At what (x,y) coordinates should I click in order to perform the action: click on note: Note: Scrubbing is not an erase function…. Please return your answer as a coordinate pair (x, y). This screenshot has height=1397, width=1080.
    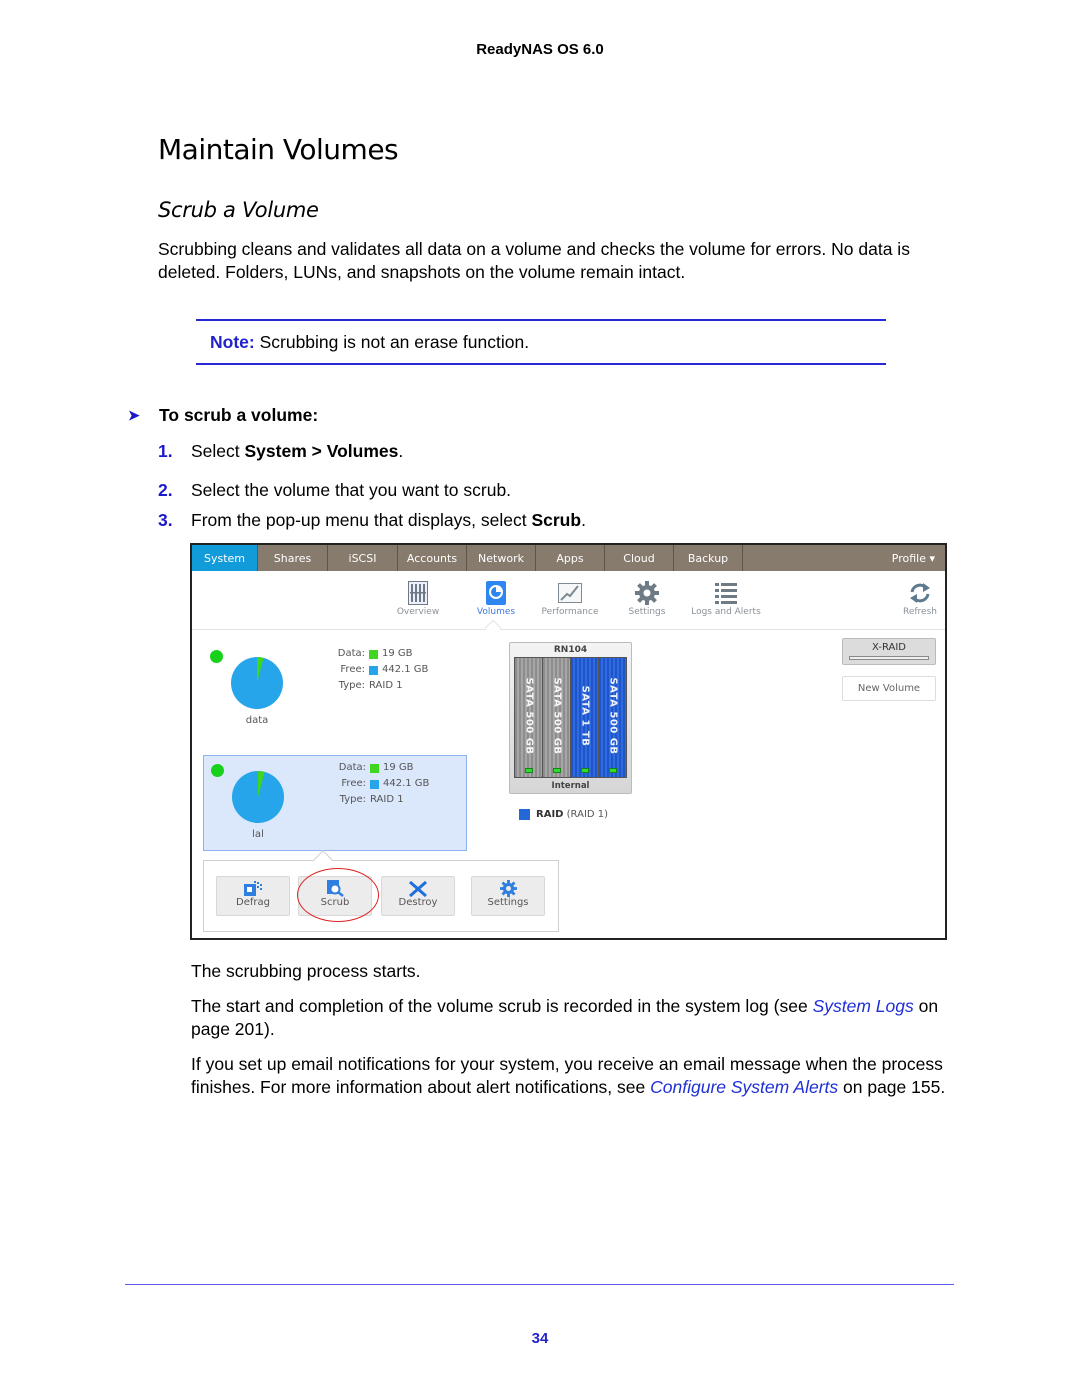
    Looking at the image, I should click on (369, 342).